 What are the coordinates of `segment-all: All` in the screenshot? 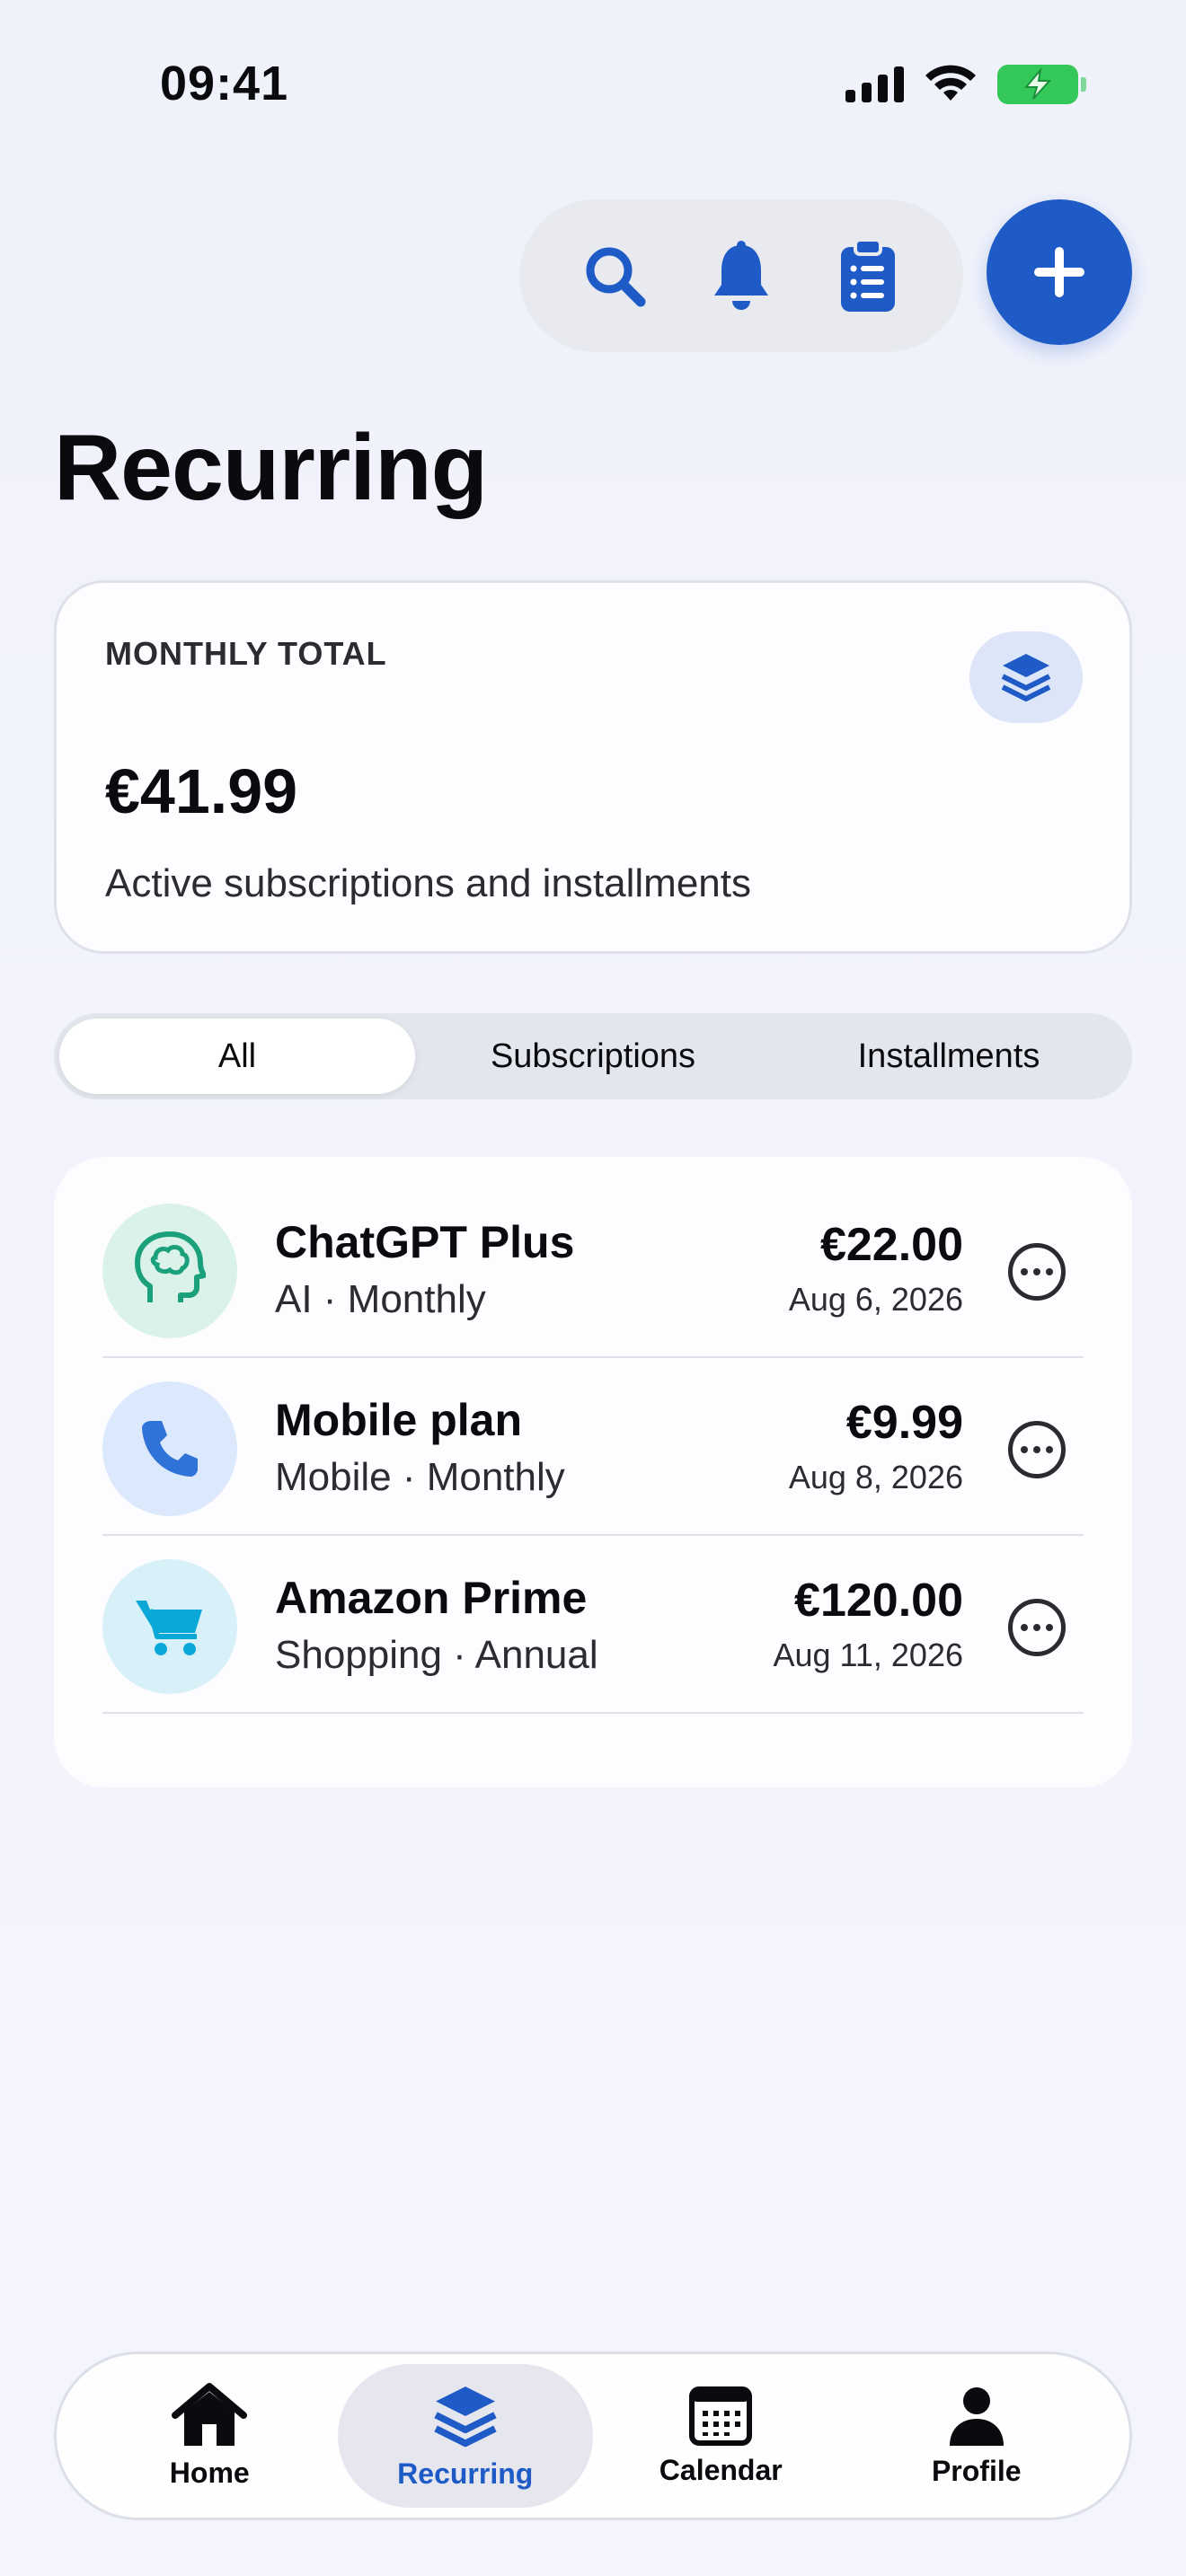 It's located at (237, 1056).